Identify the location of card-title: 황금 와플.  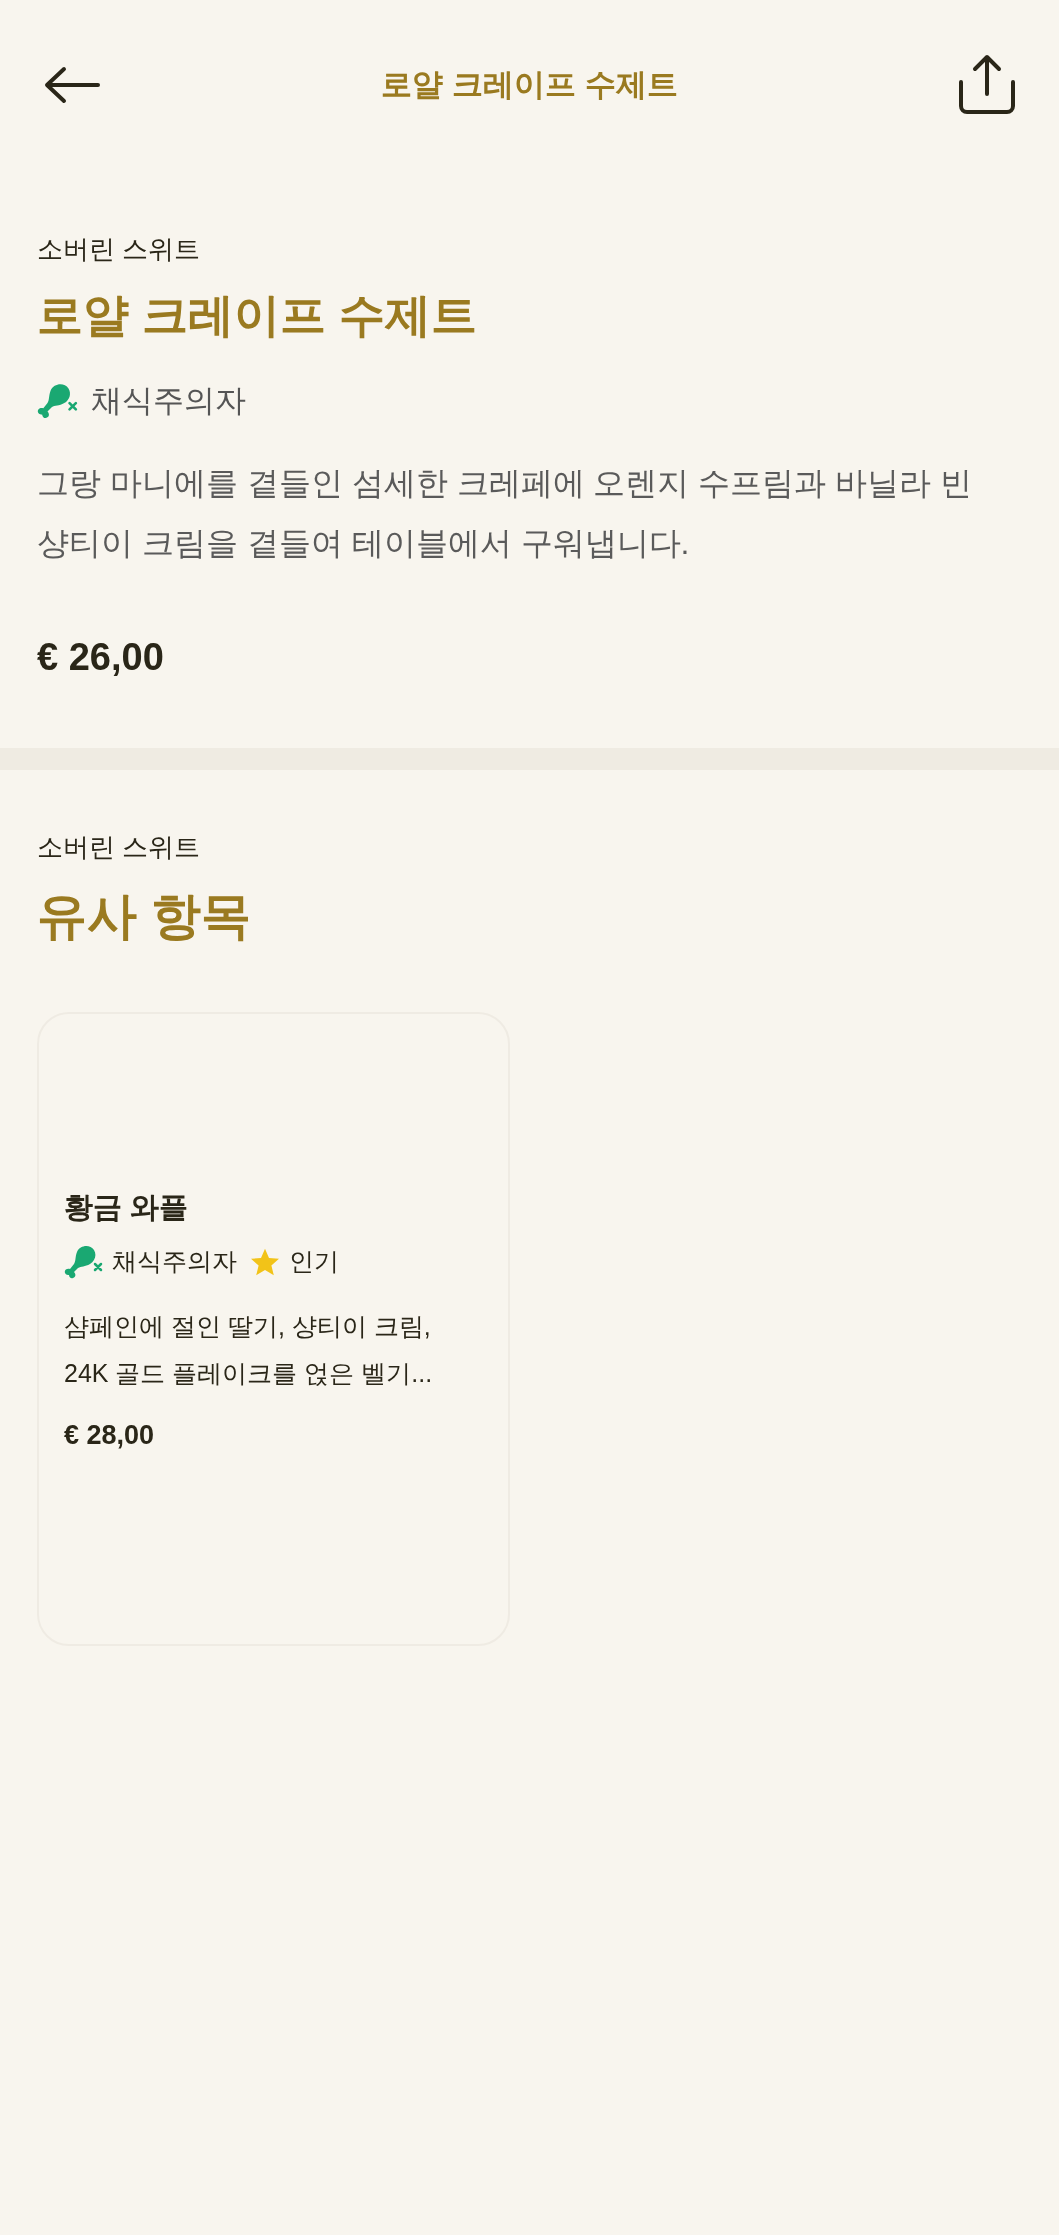
(127, 1207).